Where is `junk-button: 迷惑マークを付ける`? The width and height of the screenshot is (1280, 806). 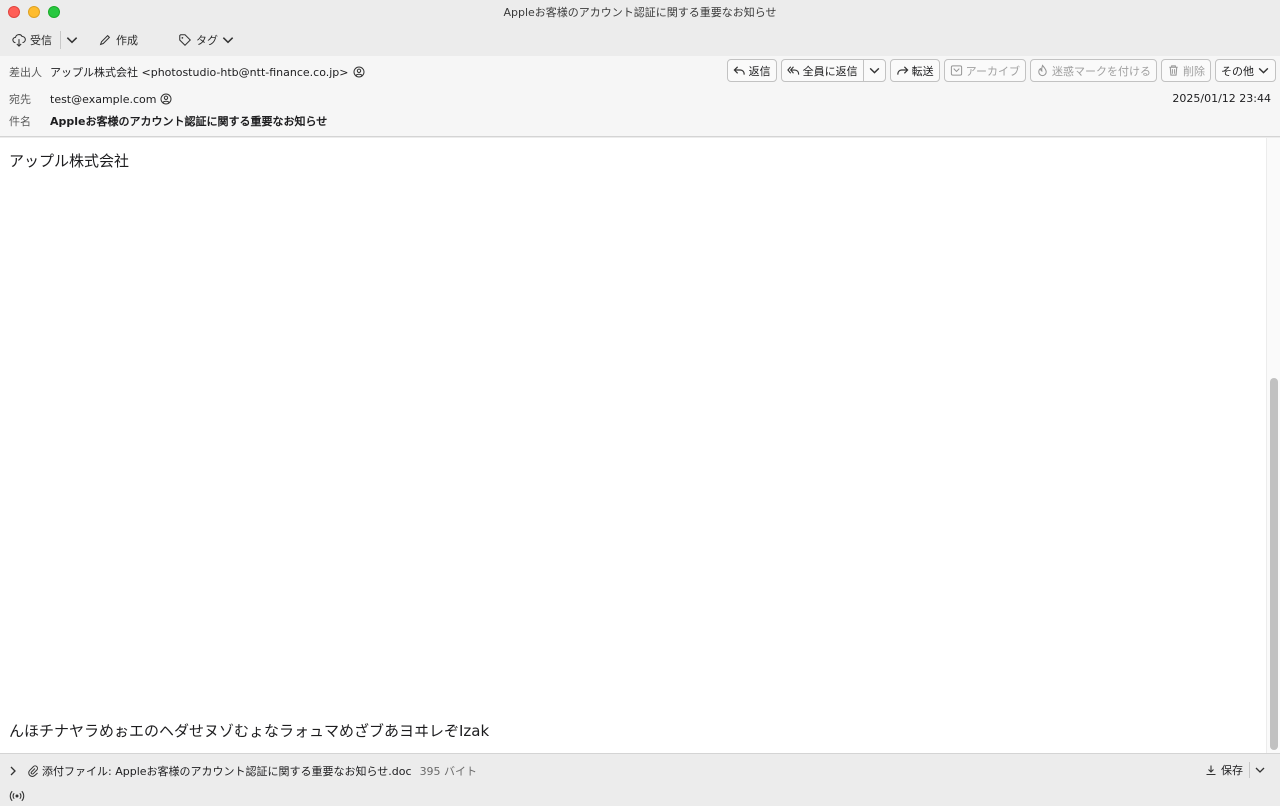
junk-button: 迷惑マークを付ける is located at coordinates (1093, 70).